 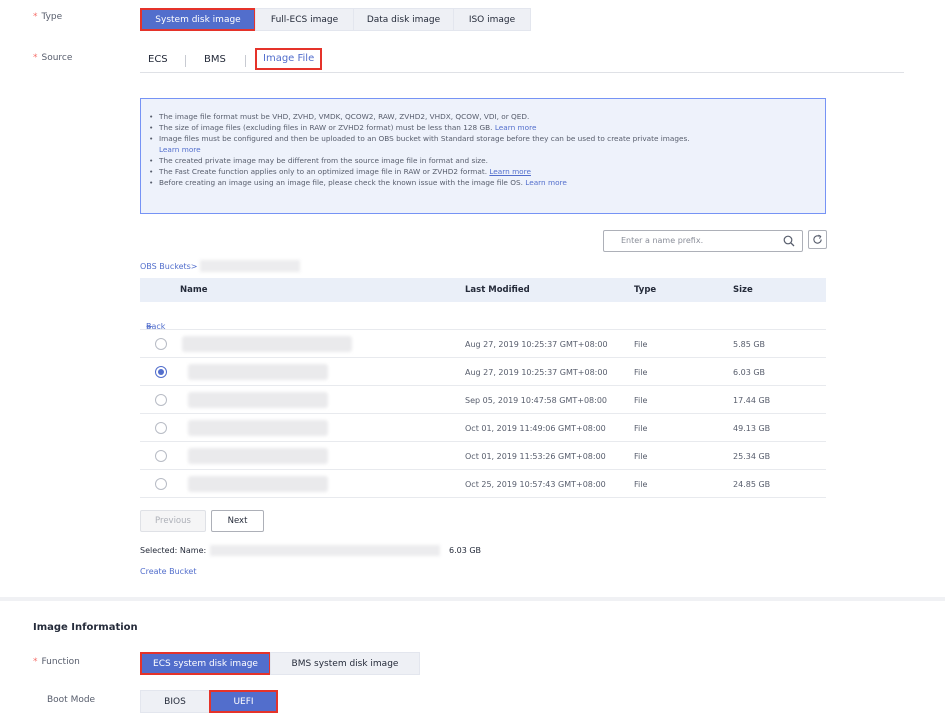 I want to click on type-option-data-disk: Data disk image, so click(x=403, y=19).